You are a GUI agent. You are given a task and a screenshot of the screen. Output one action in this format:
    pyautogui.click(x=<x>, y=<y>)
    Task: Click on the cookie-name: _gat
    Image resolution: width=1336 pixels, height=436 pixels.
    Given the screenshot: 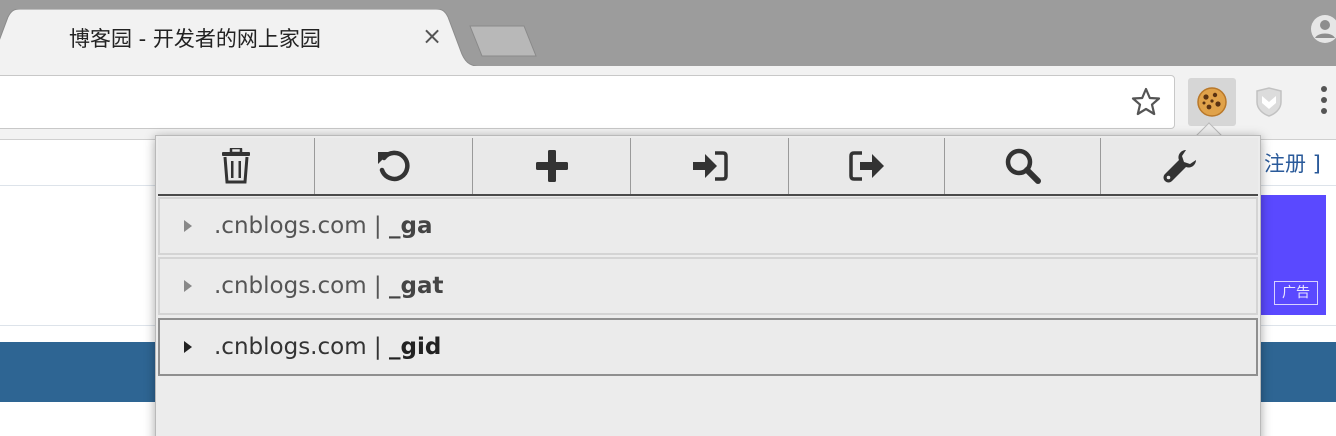 What is the action you would take?
    pyautogui.click(x=416, y=286)
    